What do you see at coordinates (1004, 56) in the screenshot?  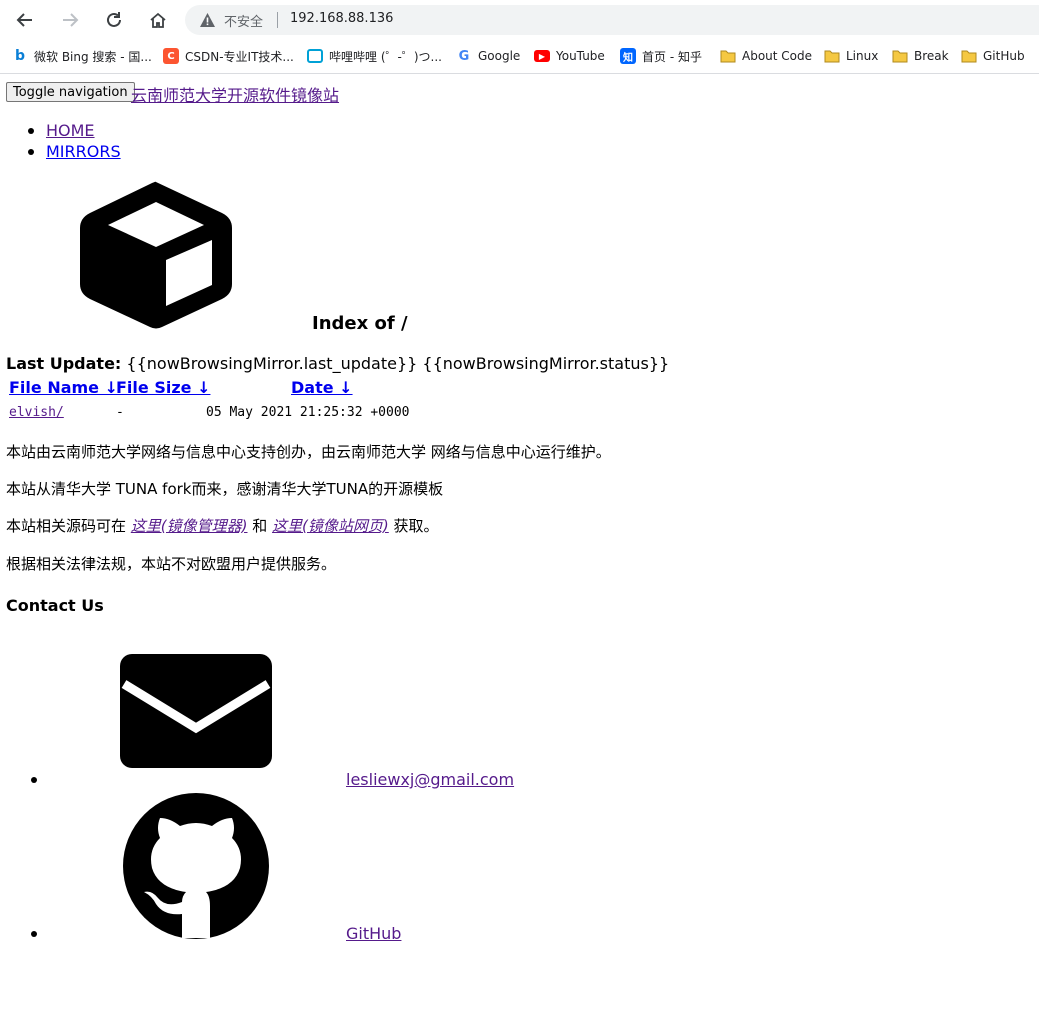 I see `bookmark-label: GitHub` at bounding box center [1004, 56].